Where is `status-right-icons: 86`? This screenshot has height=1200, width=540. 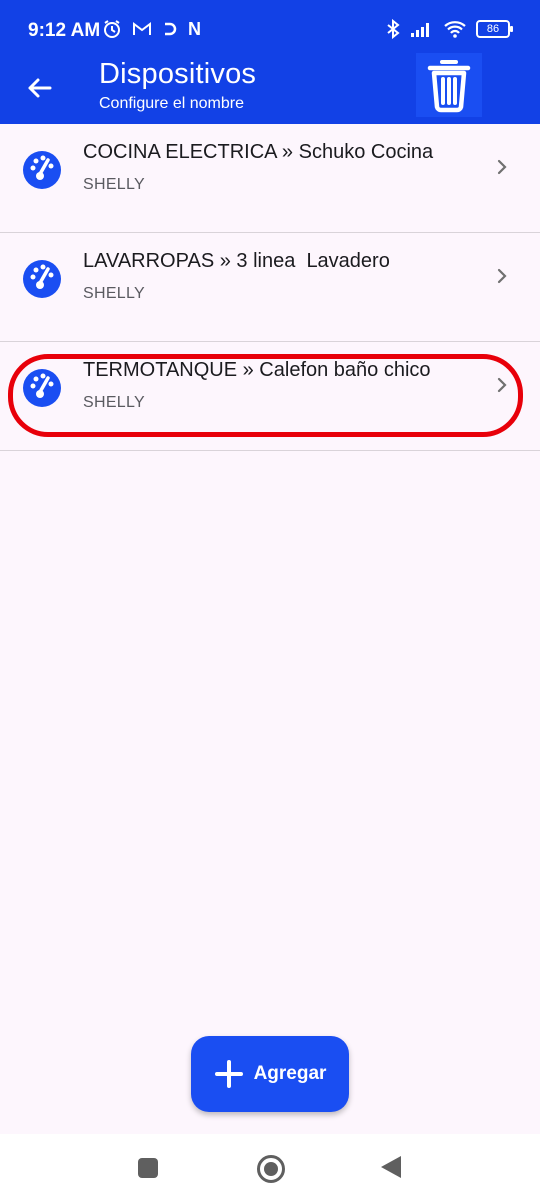 status-right-icons: 86 is located at coordinates (449, 29).